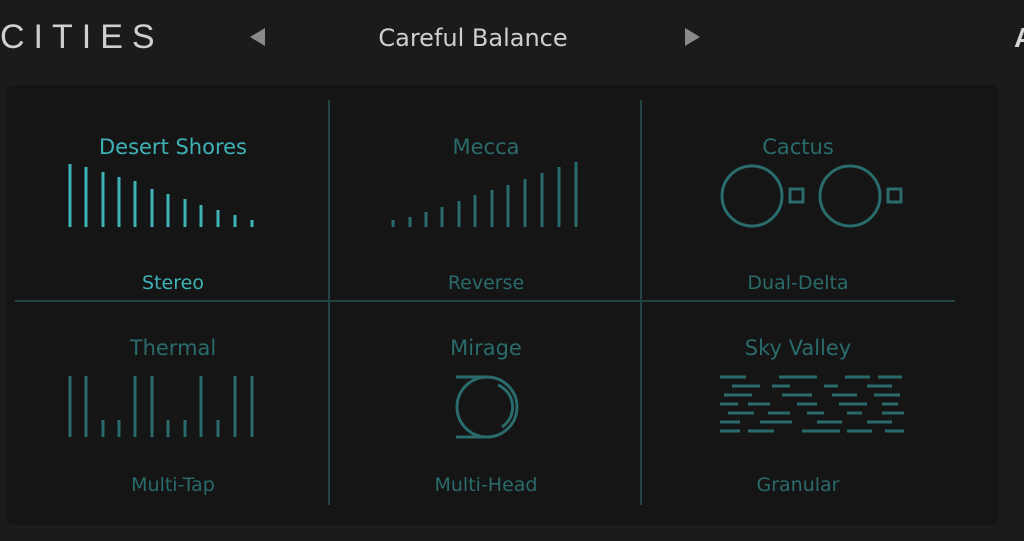  Describe the element at coordinates (798, 147) in the screenshot. I see `mode-name: Cactus` at that location.